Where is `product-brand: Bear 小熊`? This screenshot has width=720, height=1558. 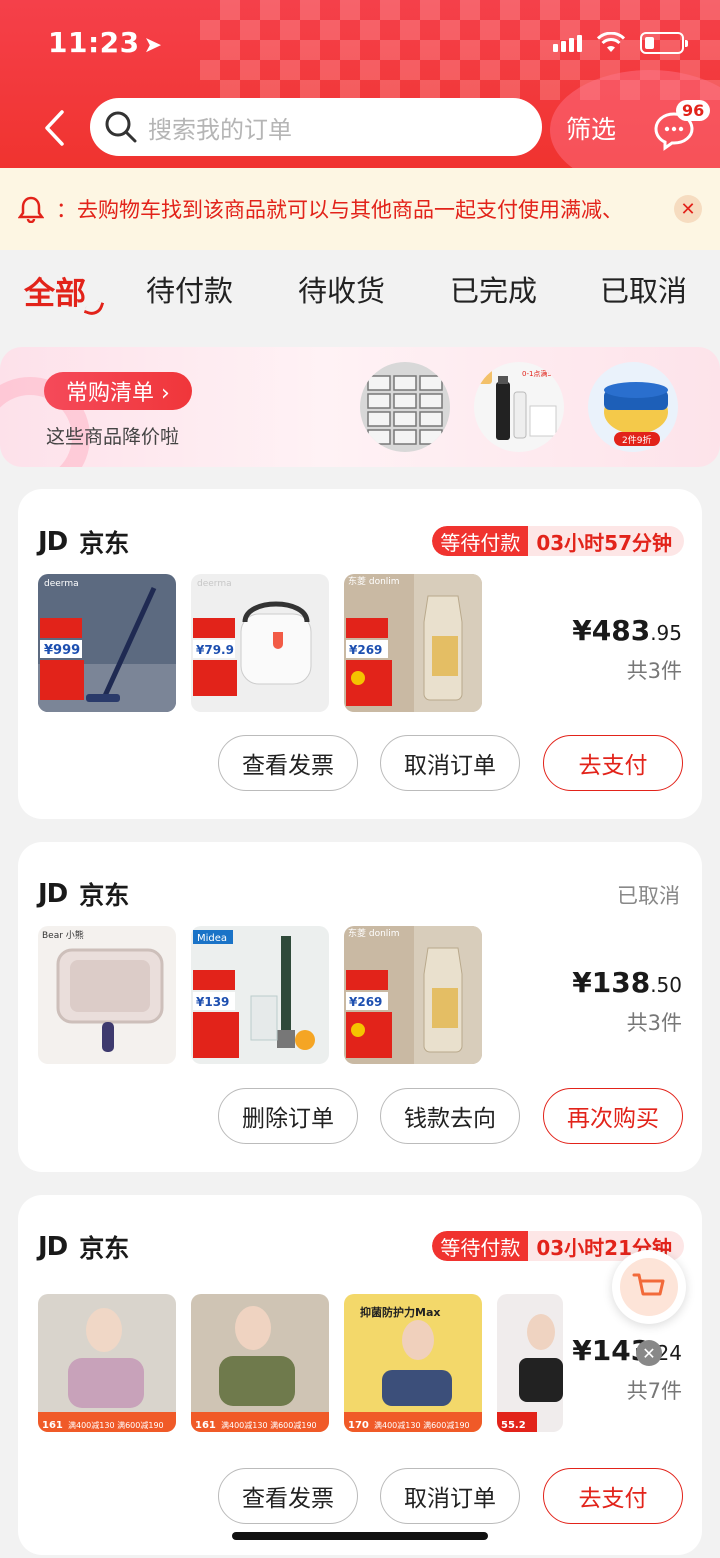
product-brand: Bear 小熊 is located at coordinates (63, 935).